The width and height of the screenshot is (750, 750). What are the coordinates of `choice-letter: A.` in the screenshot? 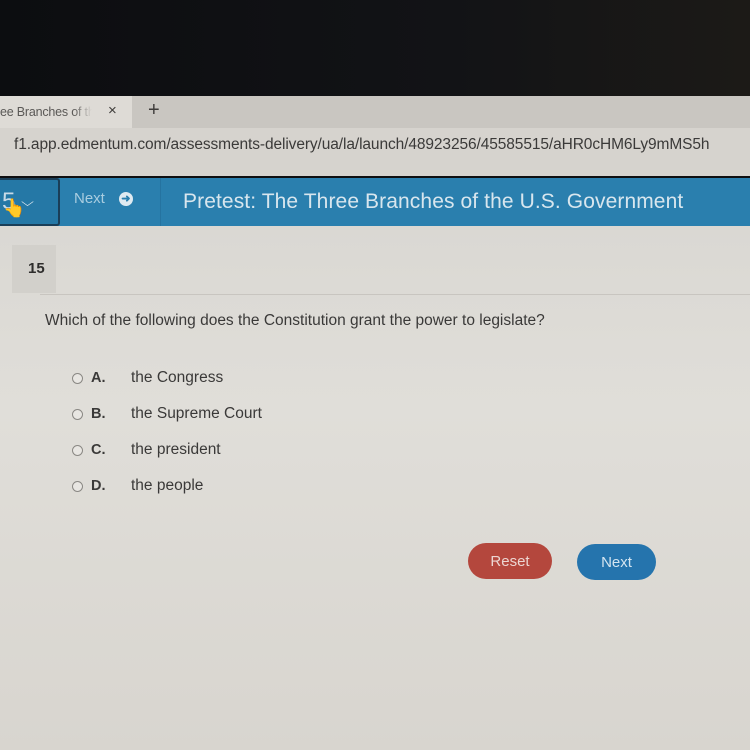 It's located at (98, 378).